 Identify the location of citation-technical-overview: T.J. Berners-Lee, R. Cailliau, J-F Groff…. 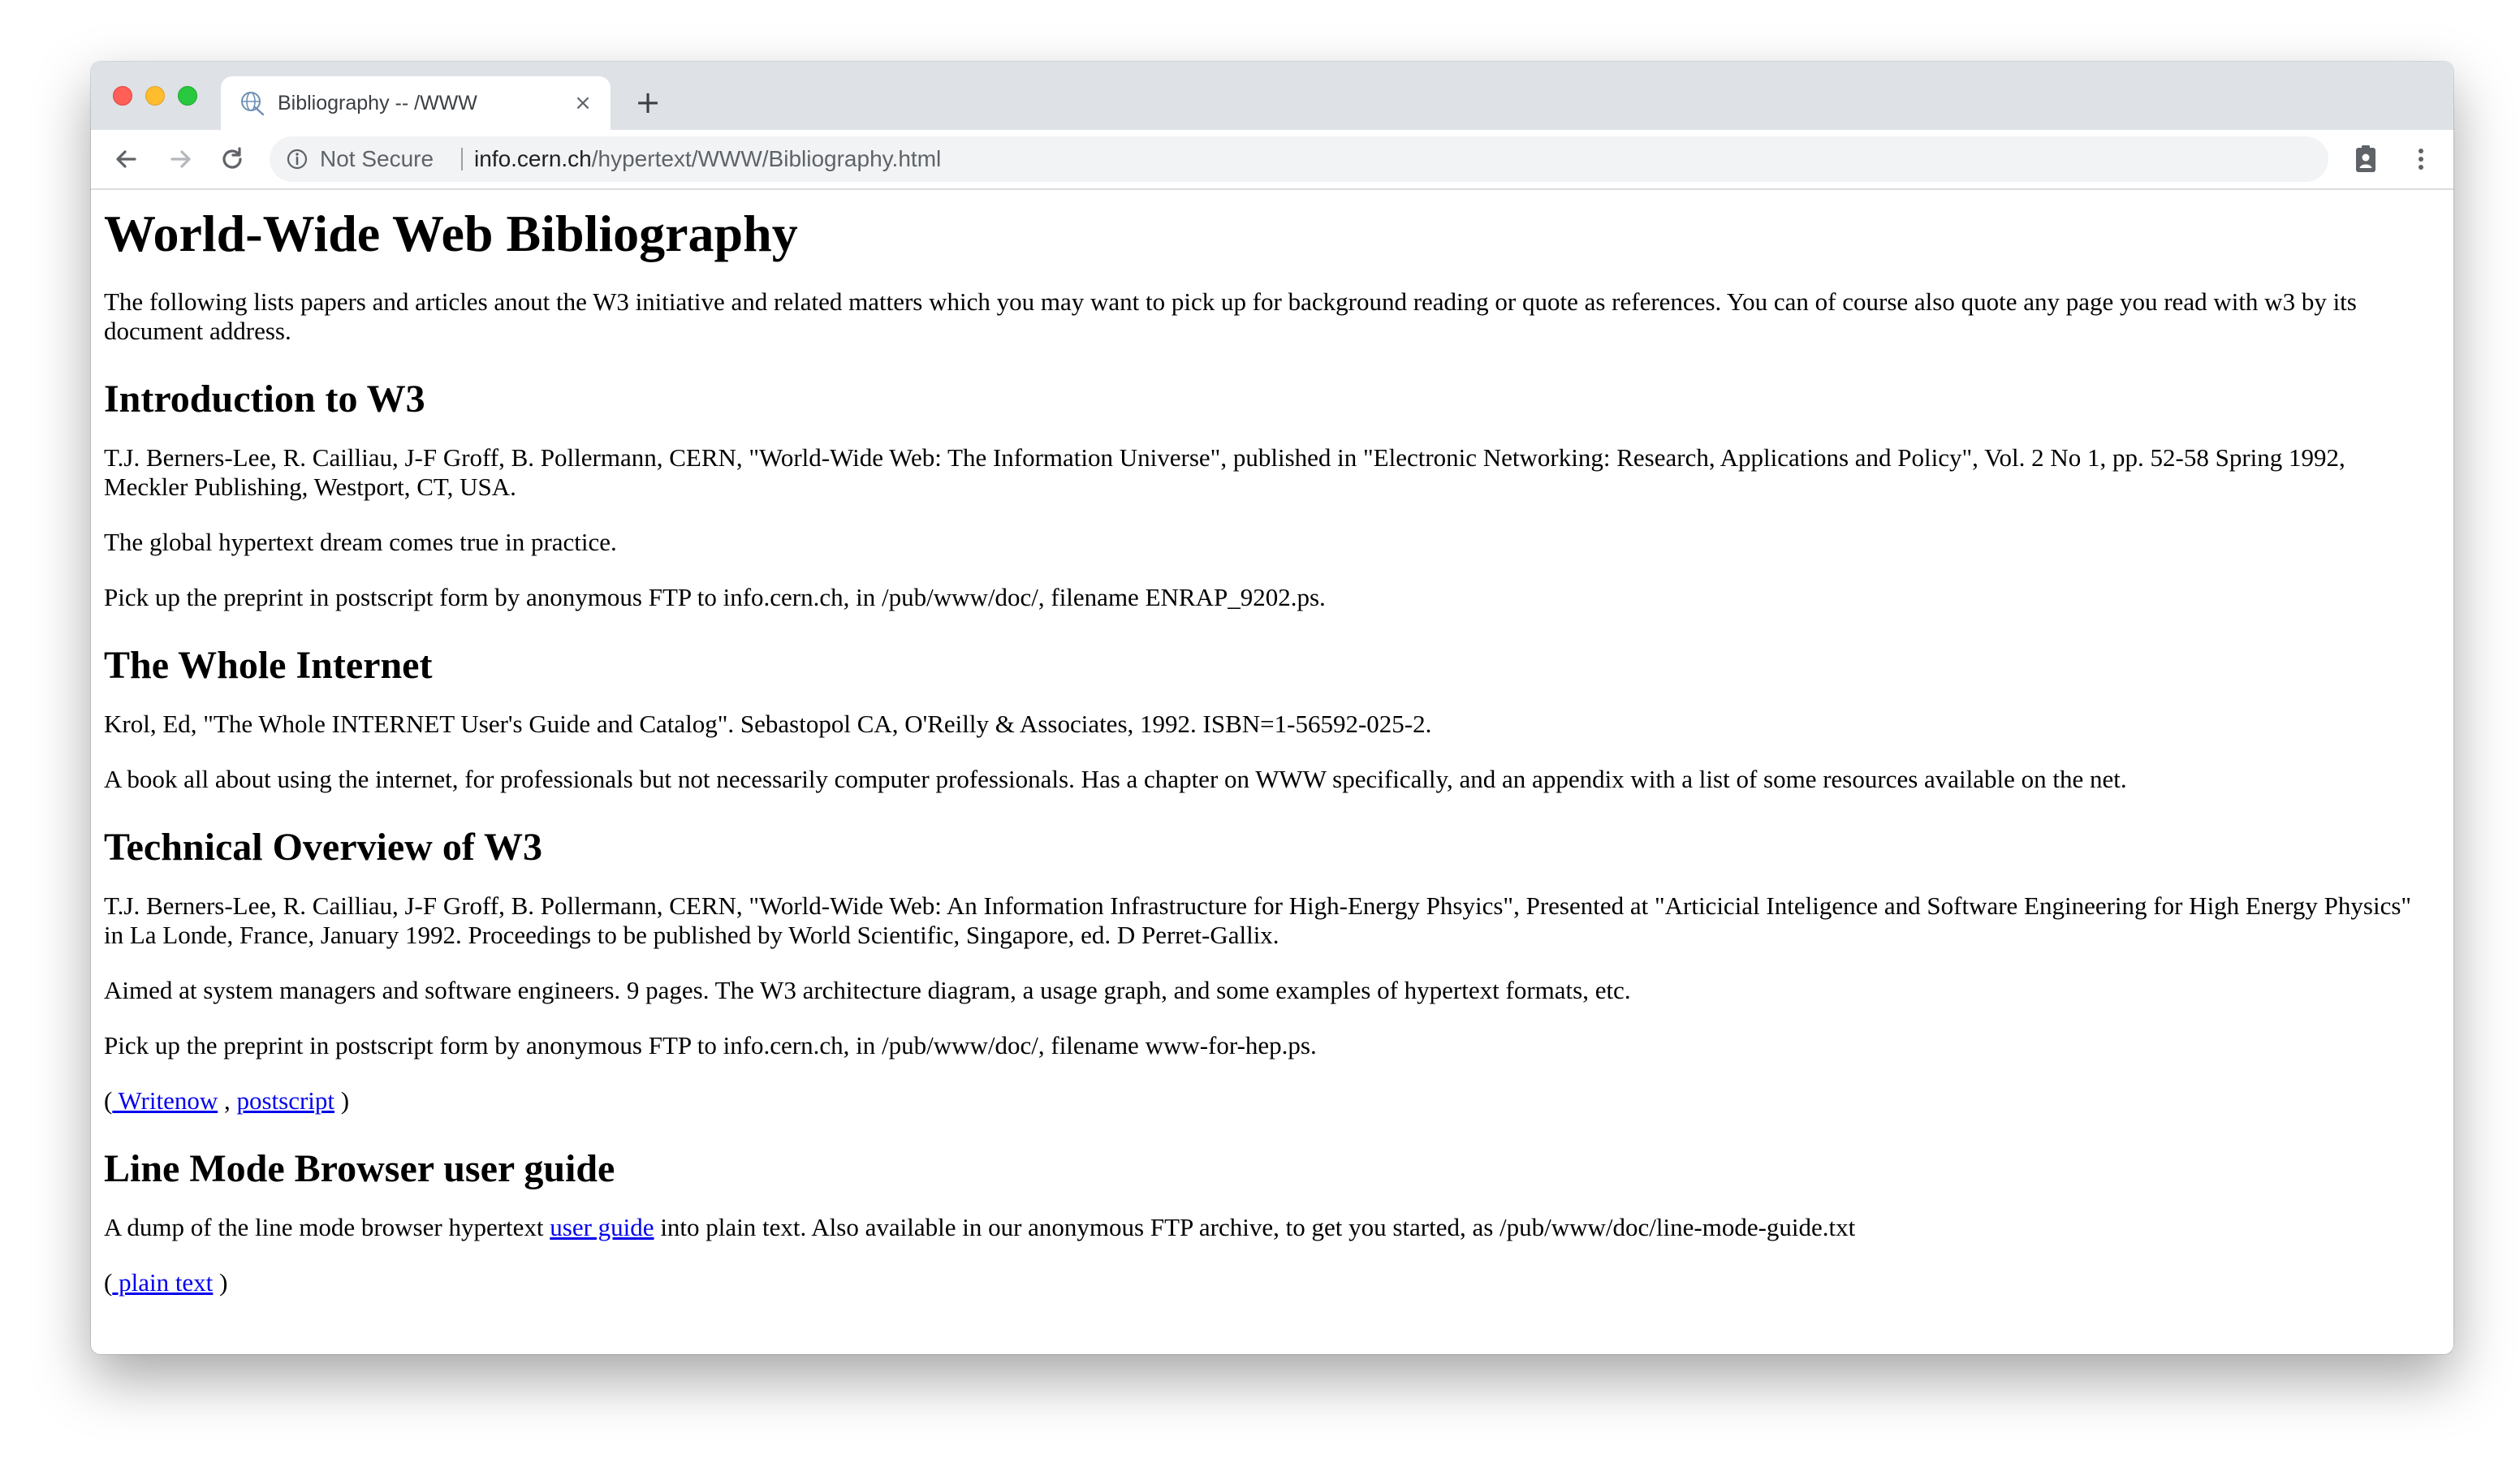
(1258, 920).